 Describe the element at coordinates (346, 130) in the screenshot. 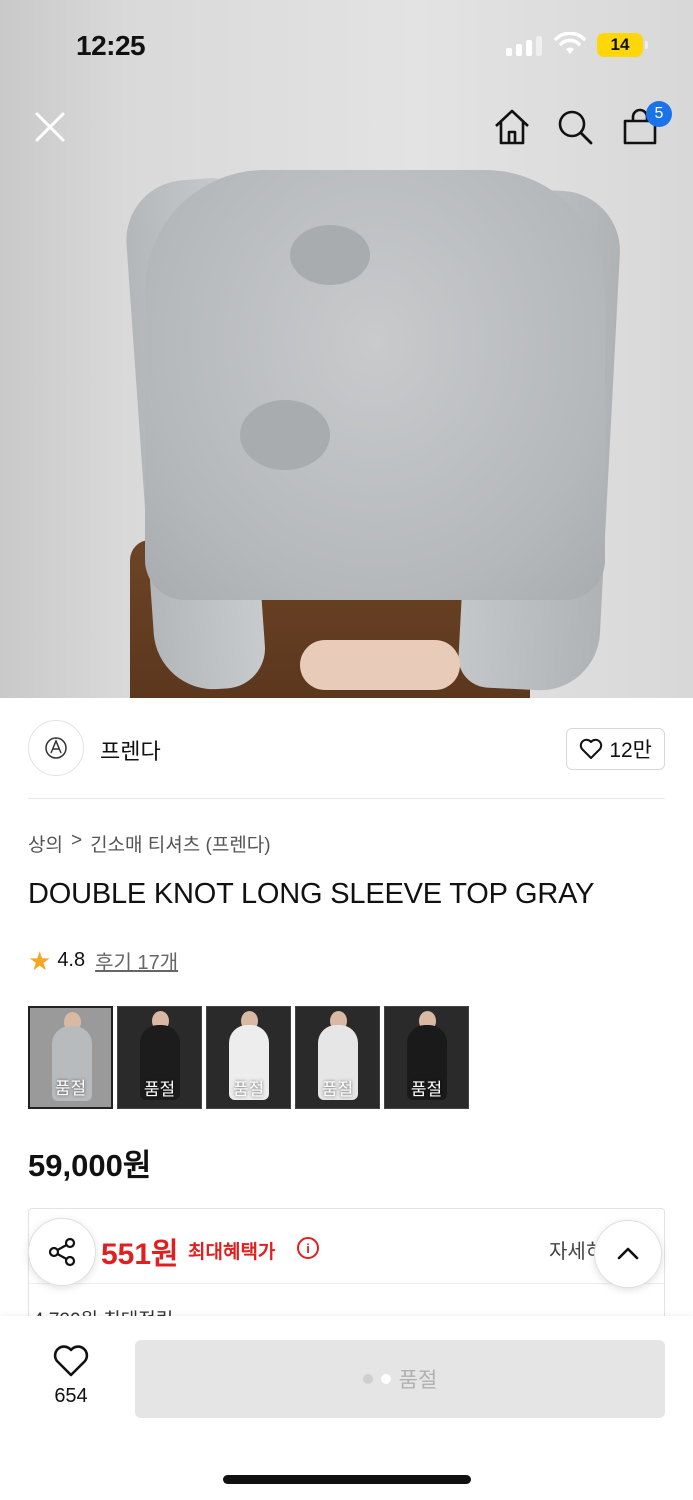

I see `top-nav: 5` at that location.